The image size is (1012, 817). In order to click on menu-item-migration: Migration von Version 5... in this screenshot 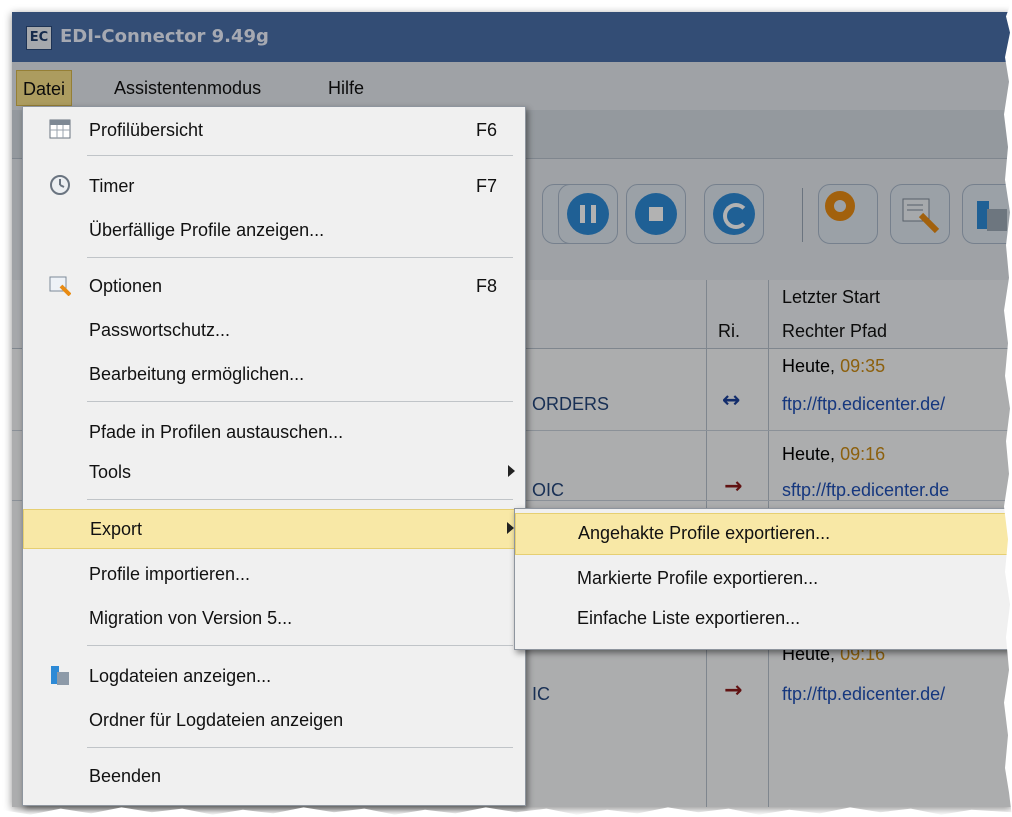, I will do `click(274, 618)`.